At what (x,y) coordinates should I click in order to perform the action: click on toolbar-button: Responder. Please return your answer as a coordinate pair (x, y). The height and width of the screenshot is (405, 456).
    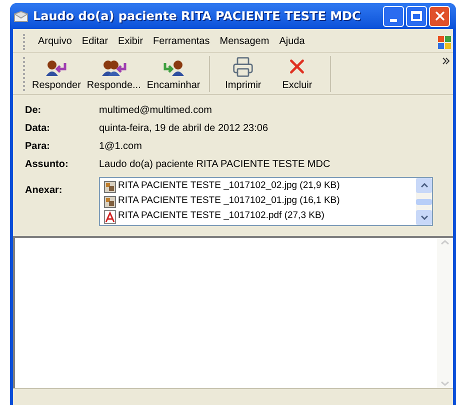
    Looking at the image, I should click on (56, 73).